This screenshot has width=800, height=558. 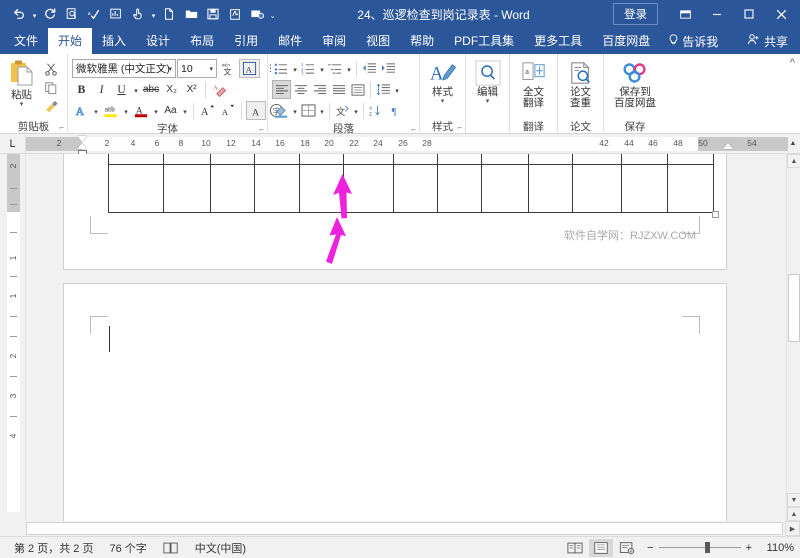 I want to click on increase-indent-icon, so click(x=388, y=68).